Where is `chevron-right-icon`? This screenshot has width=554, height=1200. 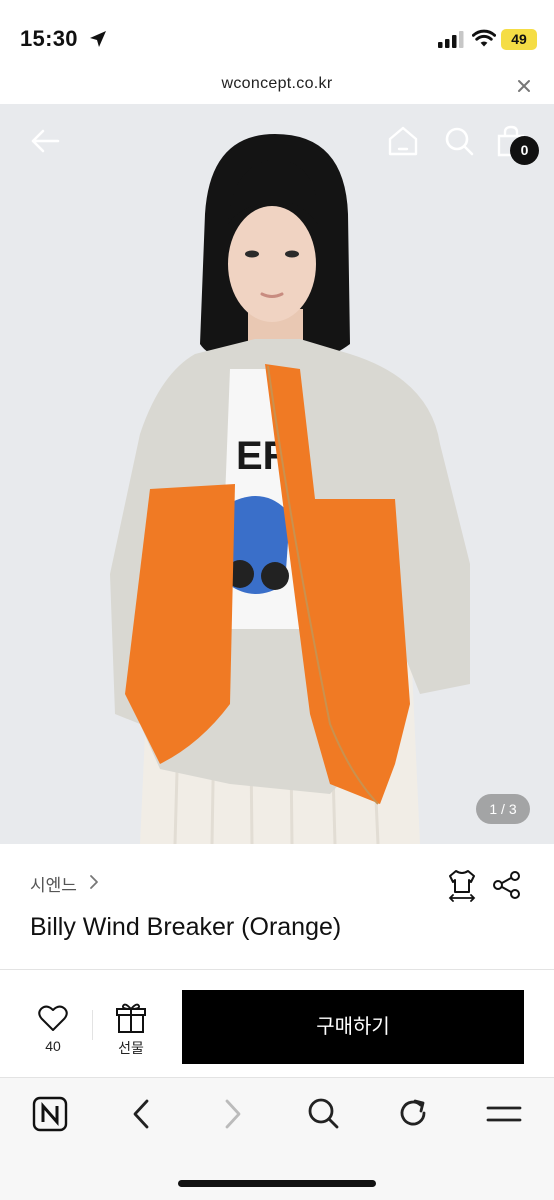 chevron-right-icon is located at coordinates (94, 882).